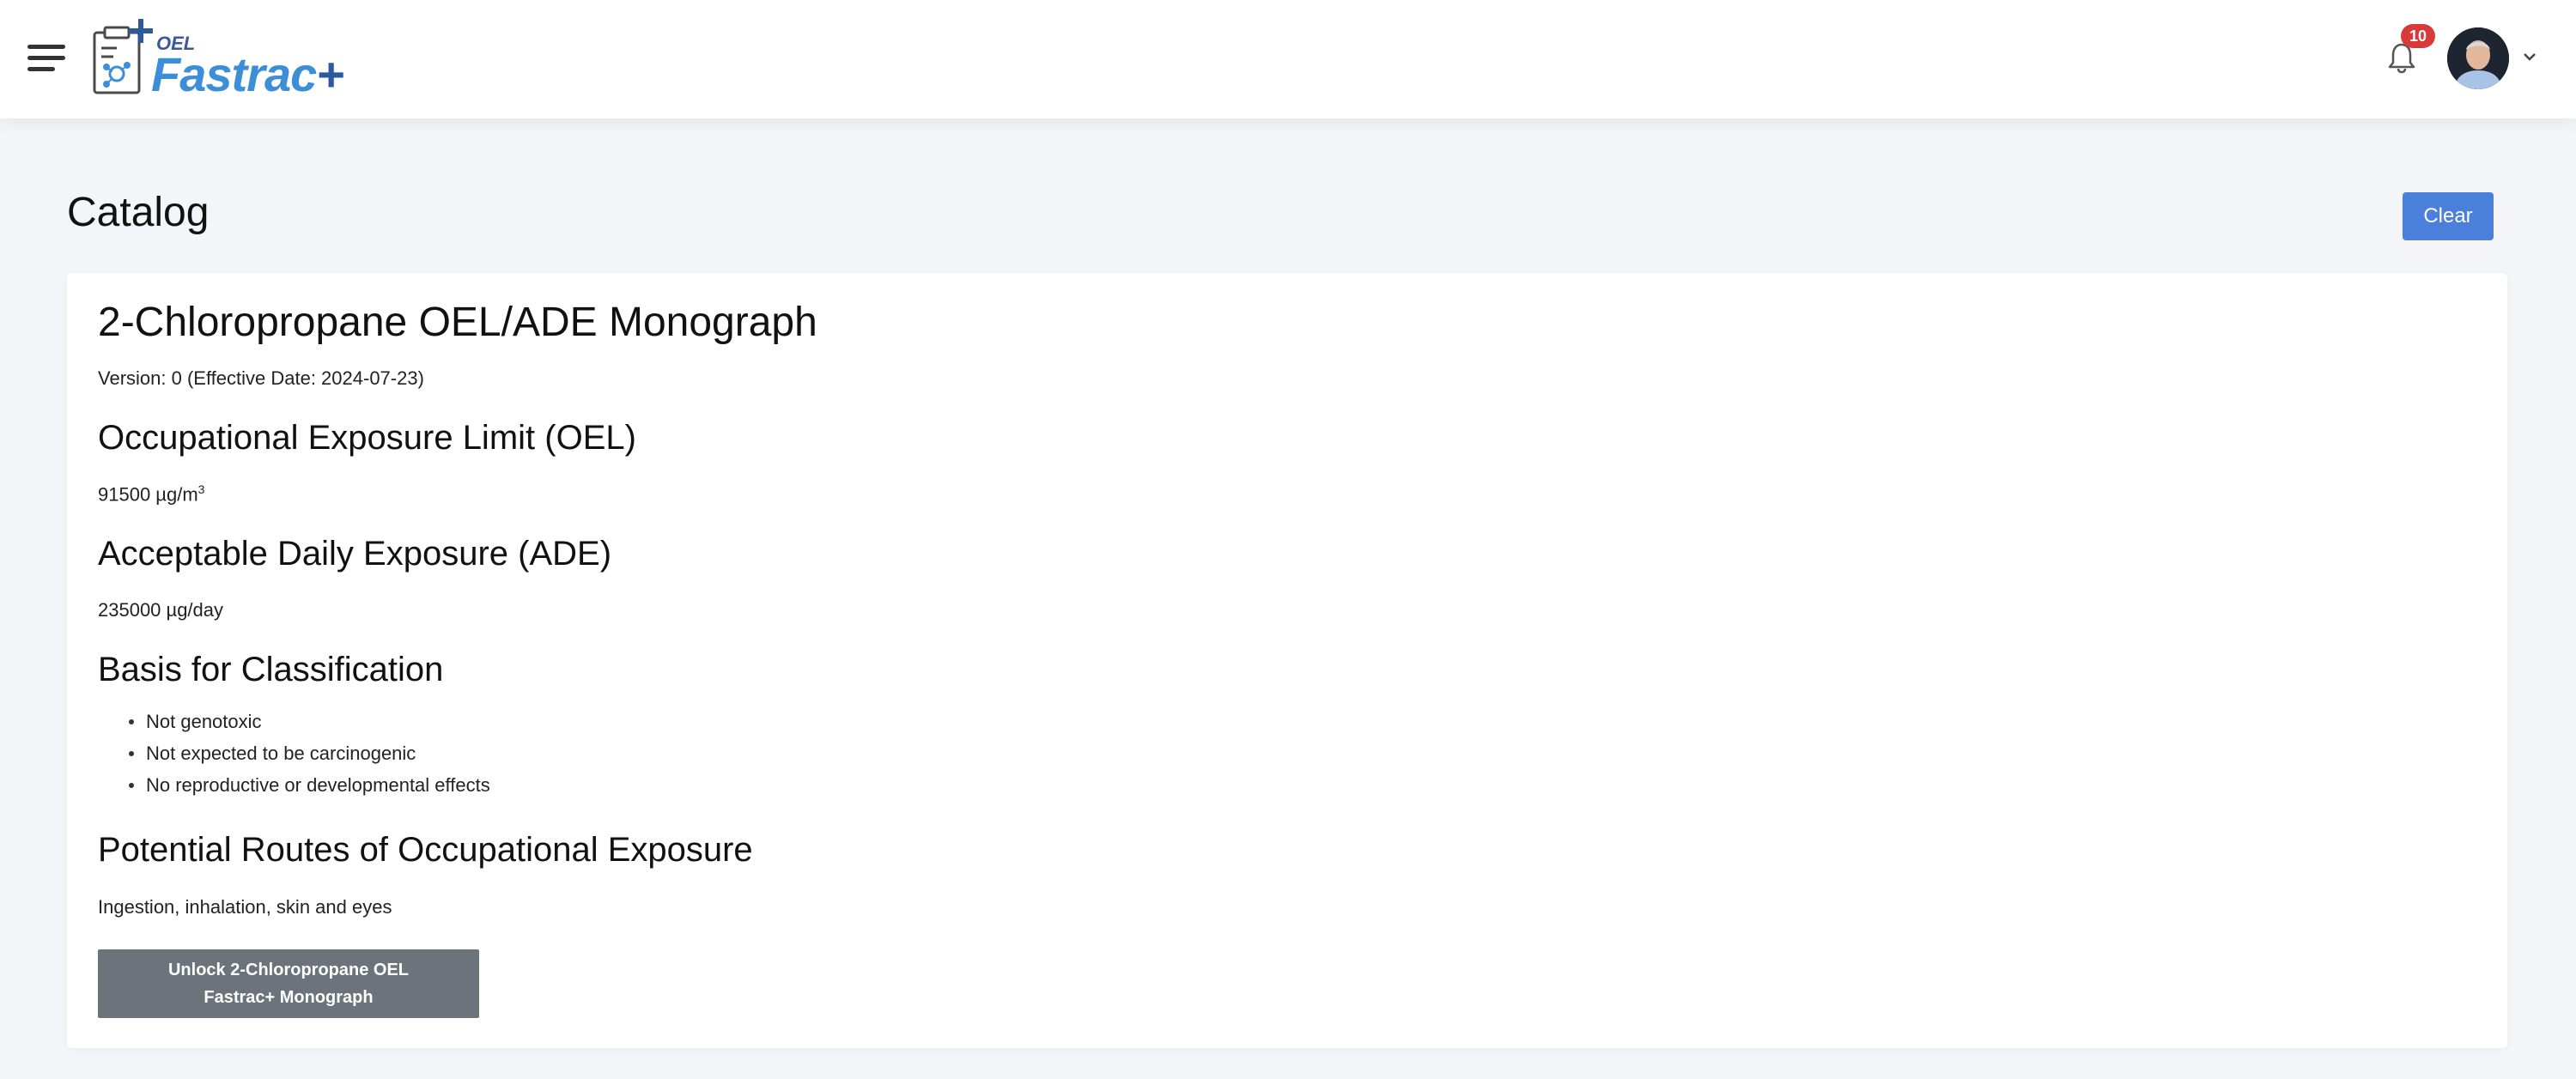 The height and width of the screenshot is (1079, 2576). Describe the element at coordinates (248, 74) in the screenshot. I see `logo-name-text: Fastrac+` at that location.